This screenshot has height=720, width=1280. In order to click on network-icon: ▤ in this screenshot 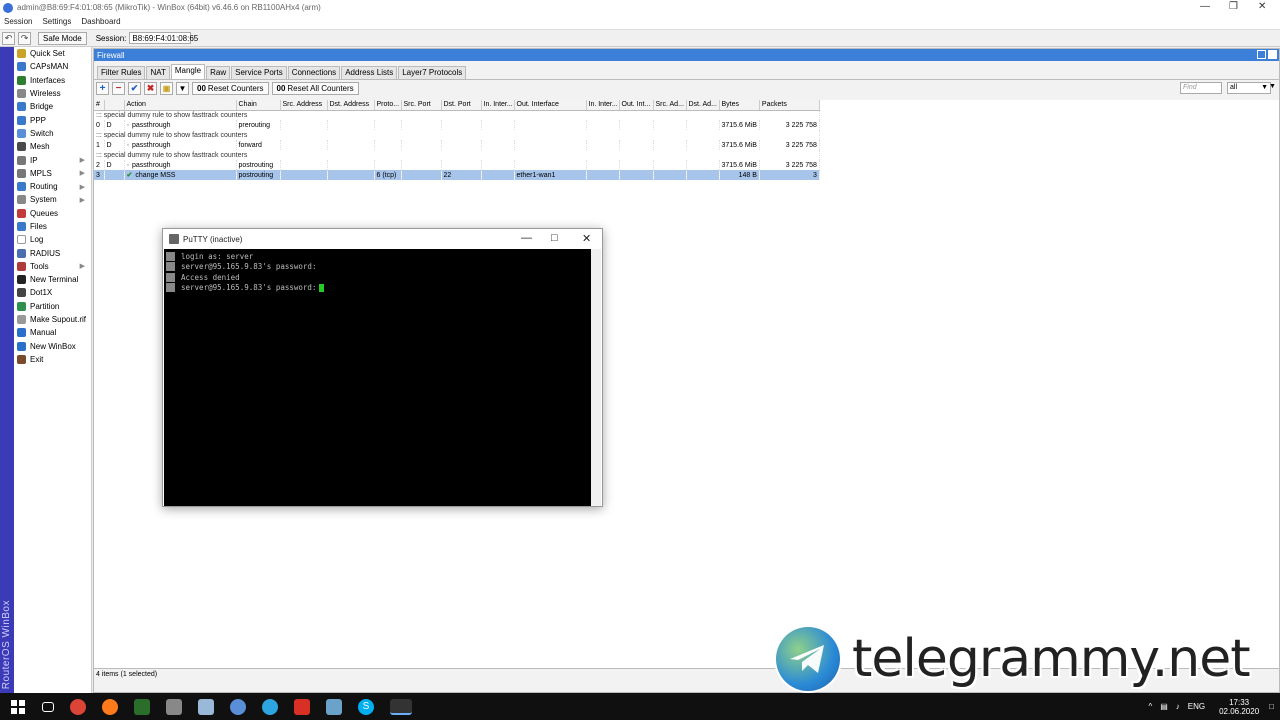, I will do `click(1164, 706)`.